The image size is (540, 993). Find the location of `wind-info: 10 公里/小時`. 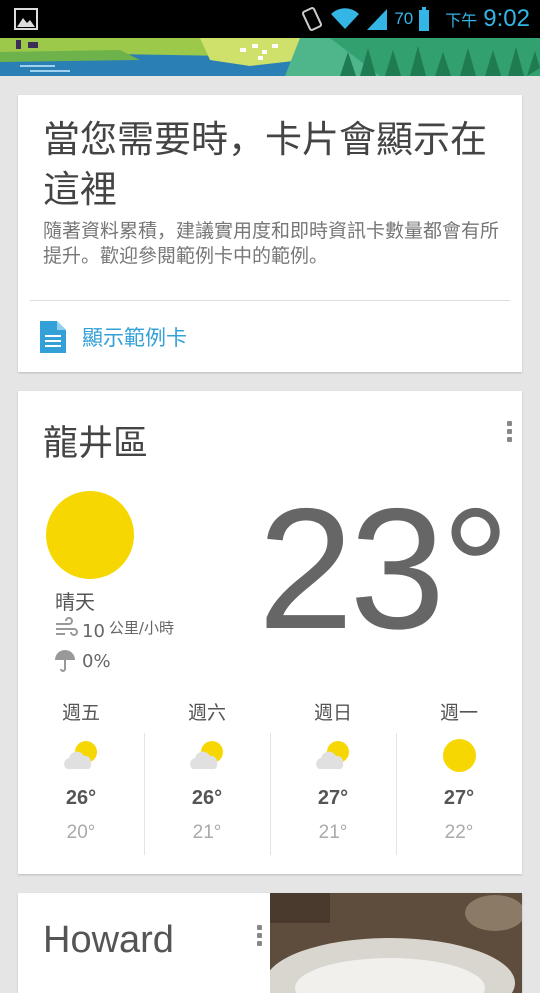

wind-info: 10 公里/小時 is located at coordinates (114, 629).